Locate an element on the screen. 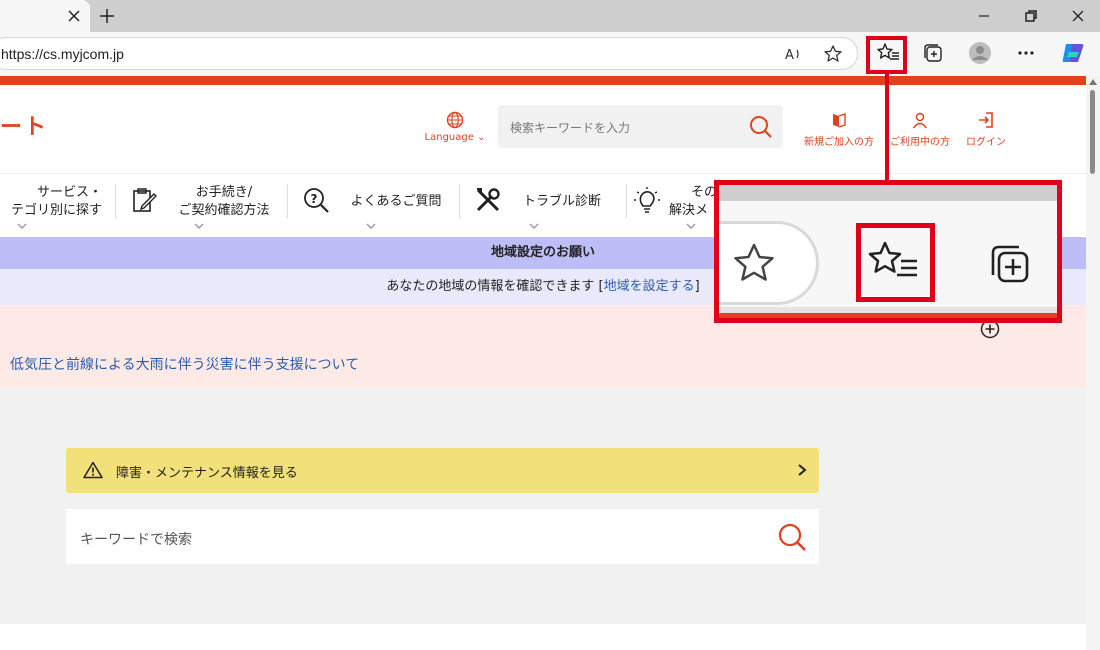 This screenshot has width=1100, height=650. scroll-up-icon is located at coordinates (1093, 82).